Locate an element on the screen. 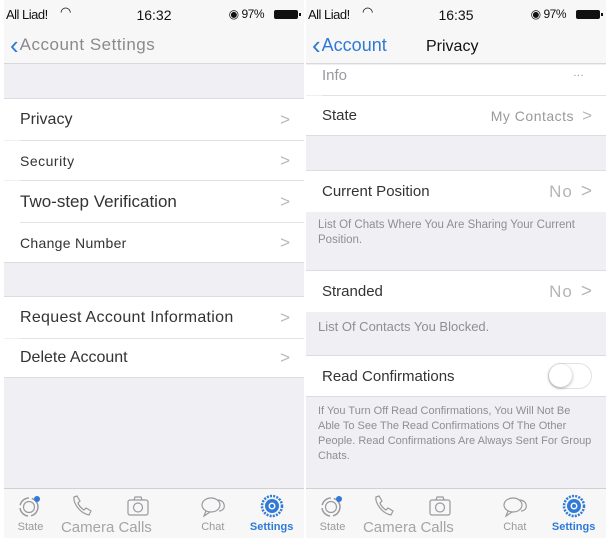 The width and height of the screenshot is (610, 538). back-label: Account Settings is located at coordinates (87, 44).